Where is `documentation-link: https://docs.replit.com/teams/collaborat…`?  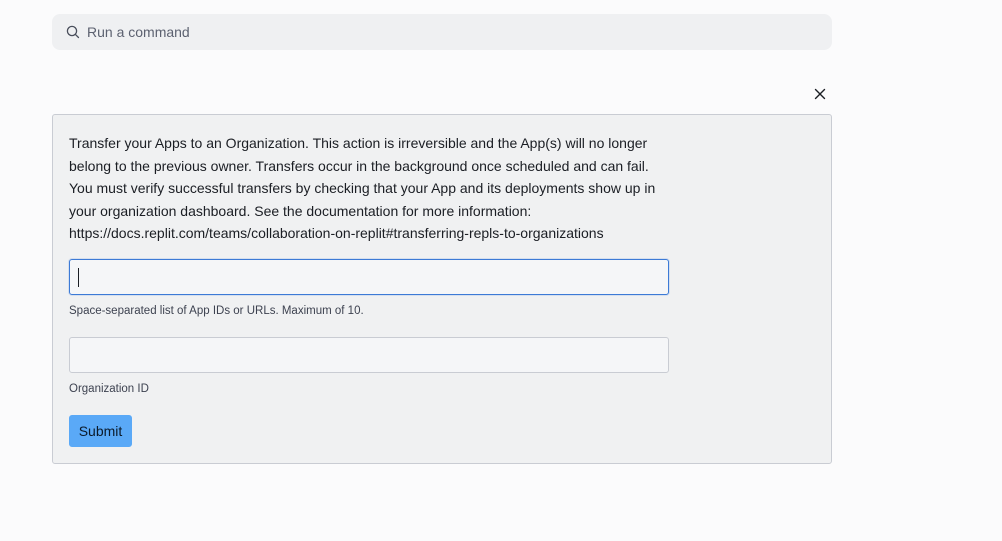 documentation-link: https://docs.replit.com/teams/collaborat… is located at coordinates (374, 233).